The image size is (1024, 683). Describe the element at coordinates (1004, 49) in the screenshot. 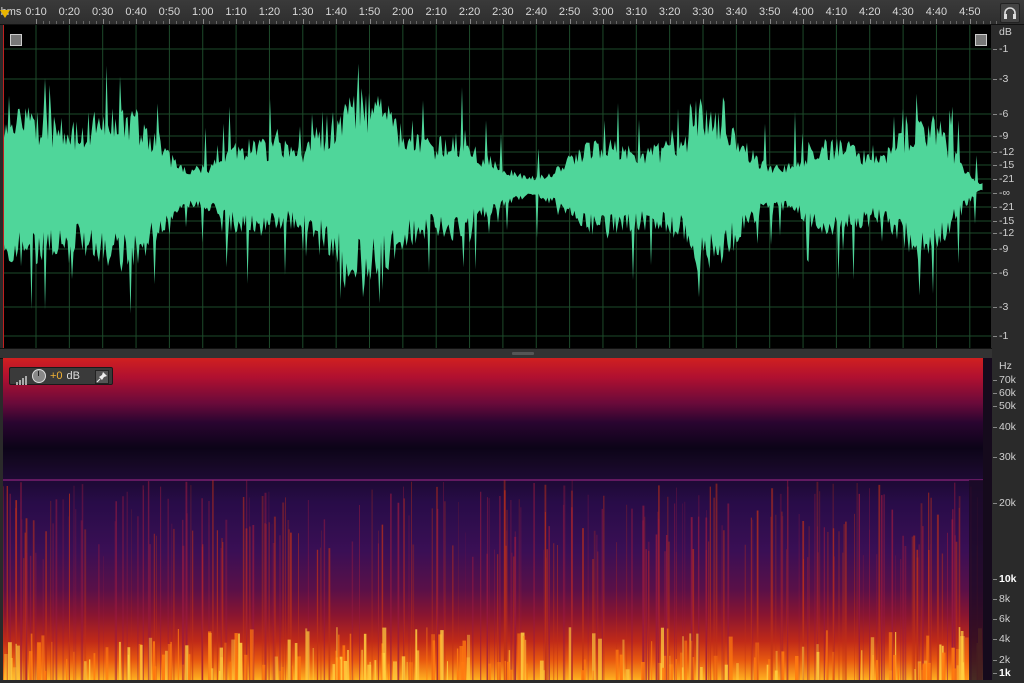

I see `db-scale-label: -1` at that location.